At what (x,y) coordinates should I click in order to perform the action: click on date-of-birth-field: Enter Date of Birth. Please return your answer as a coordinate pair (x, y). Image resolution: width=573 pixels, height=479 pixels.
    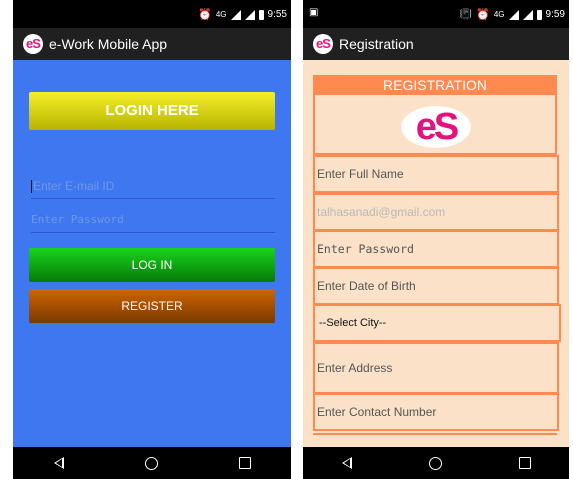
    Looking at the image, I should click on (436, 286).